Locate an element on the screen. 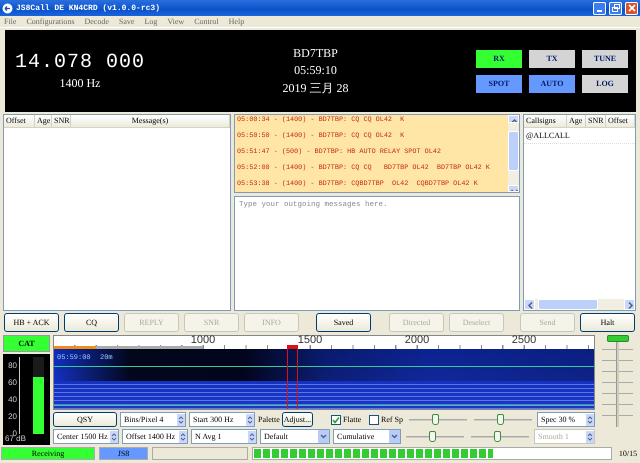 The width and height of the screenshot is (640, 463). close-icon is located at coordinates (632, 8).